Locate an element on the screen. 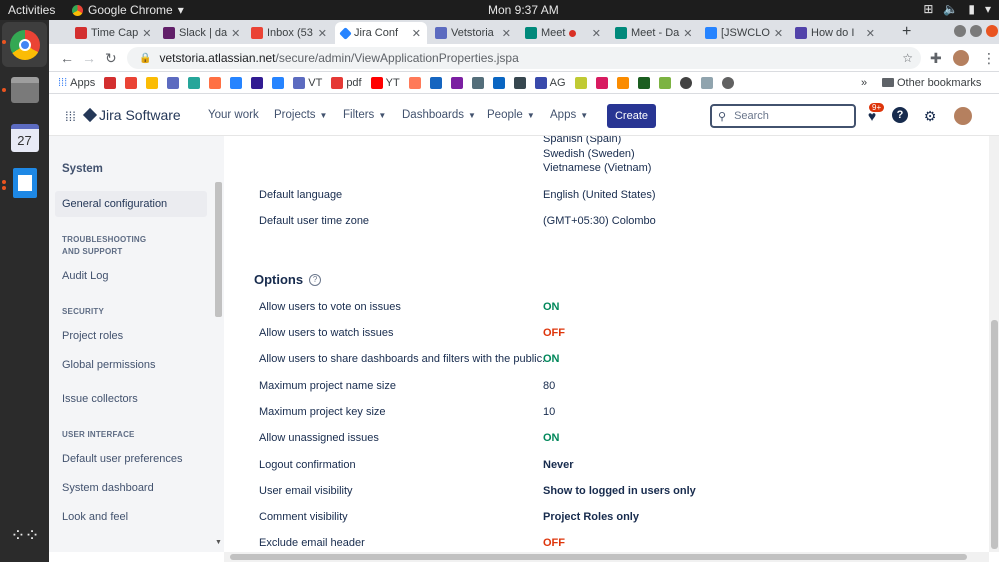 Image resolution: width=999 pixels, height=562 pixels. close-window-button is located at coordinates (992, 31).